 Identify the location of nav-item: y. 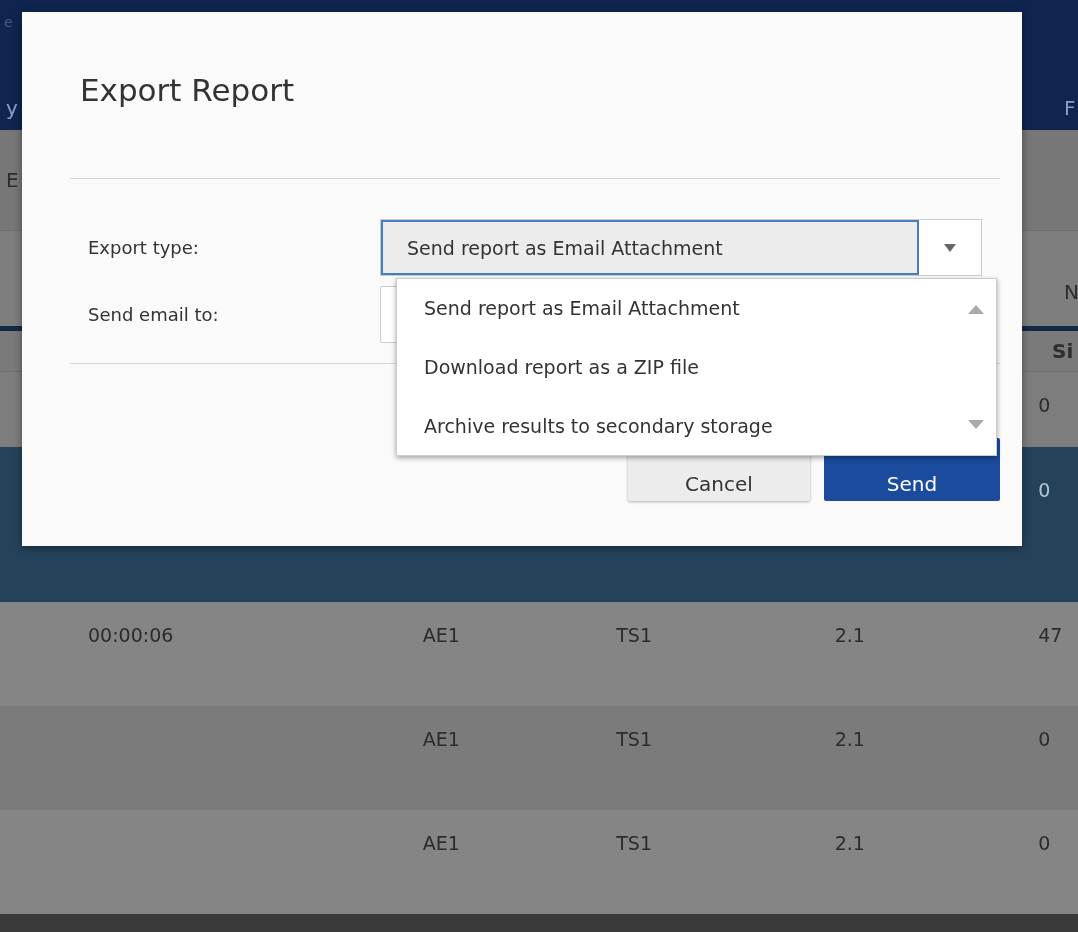
(9, 108).